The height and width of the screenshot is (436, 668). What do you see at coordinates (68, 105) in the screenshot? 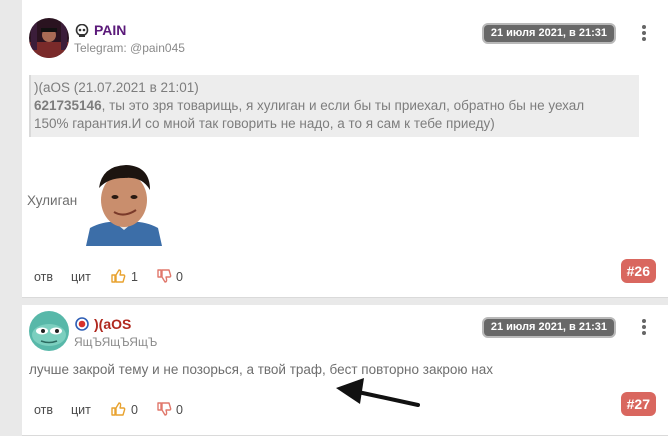
I see `quote-mention: 621735146` at bounding box center [68, 105].